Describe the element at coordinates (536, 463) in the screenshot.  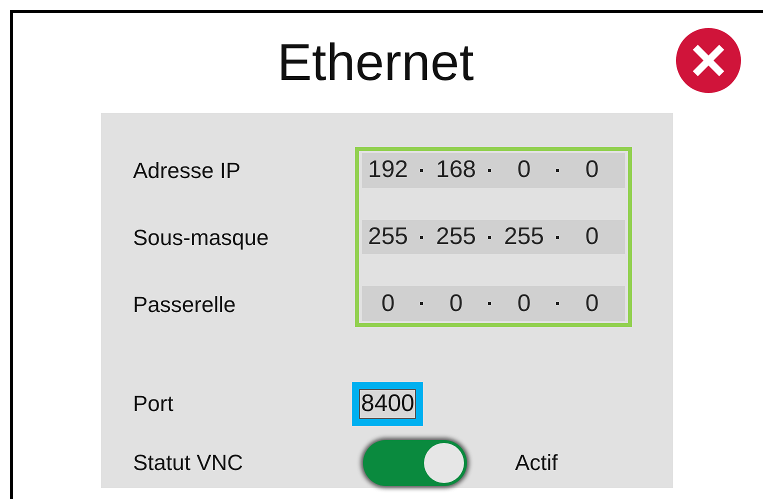
I see `status-text: Actif` at that location.